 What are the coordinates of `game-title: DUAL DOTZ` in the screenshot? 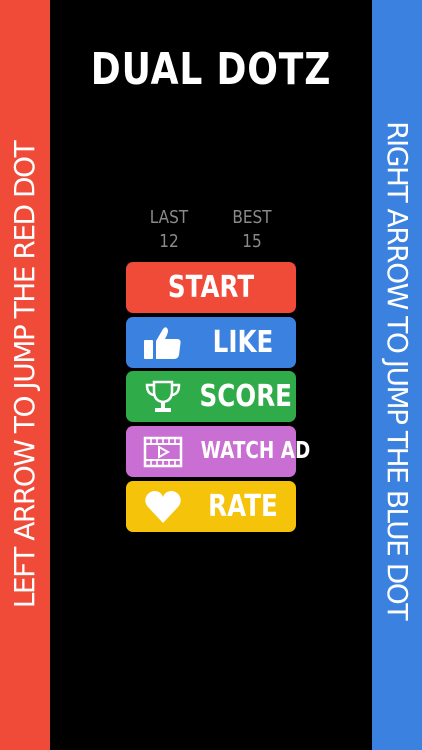 It's located at (211, 69).